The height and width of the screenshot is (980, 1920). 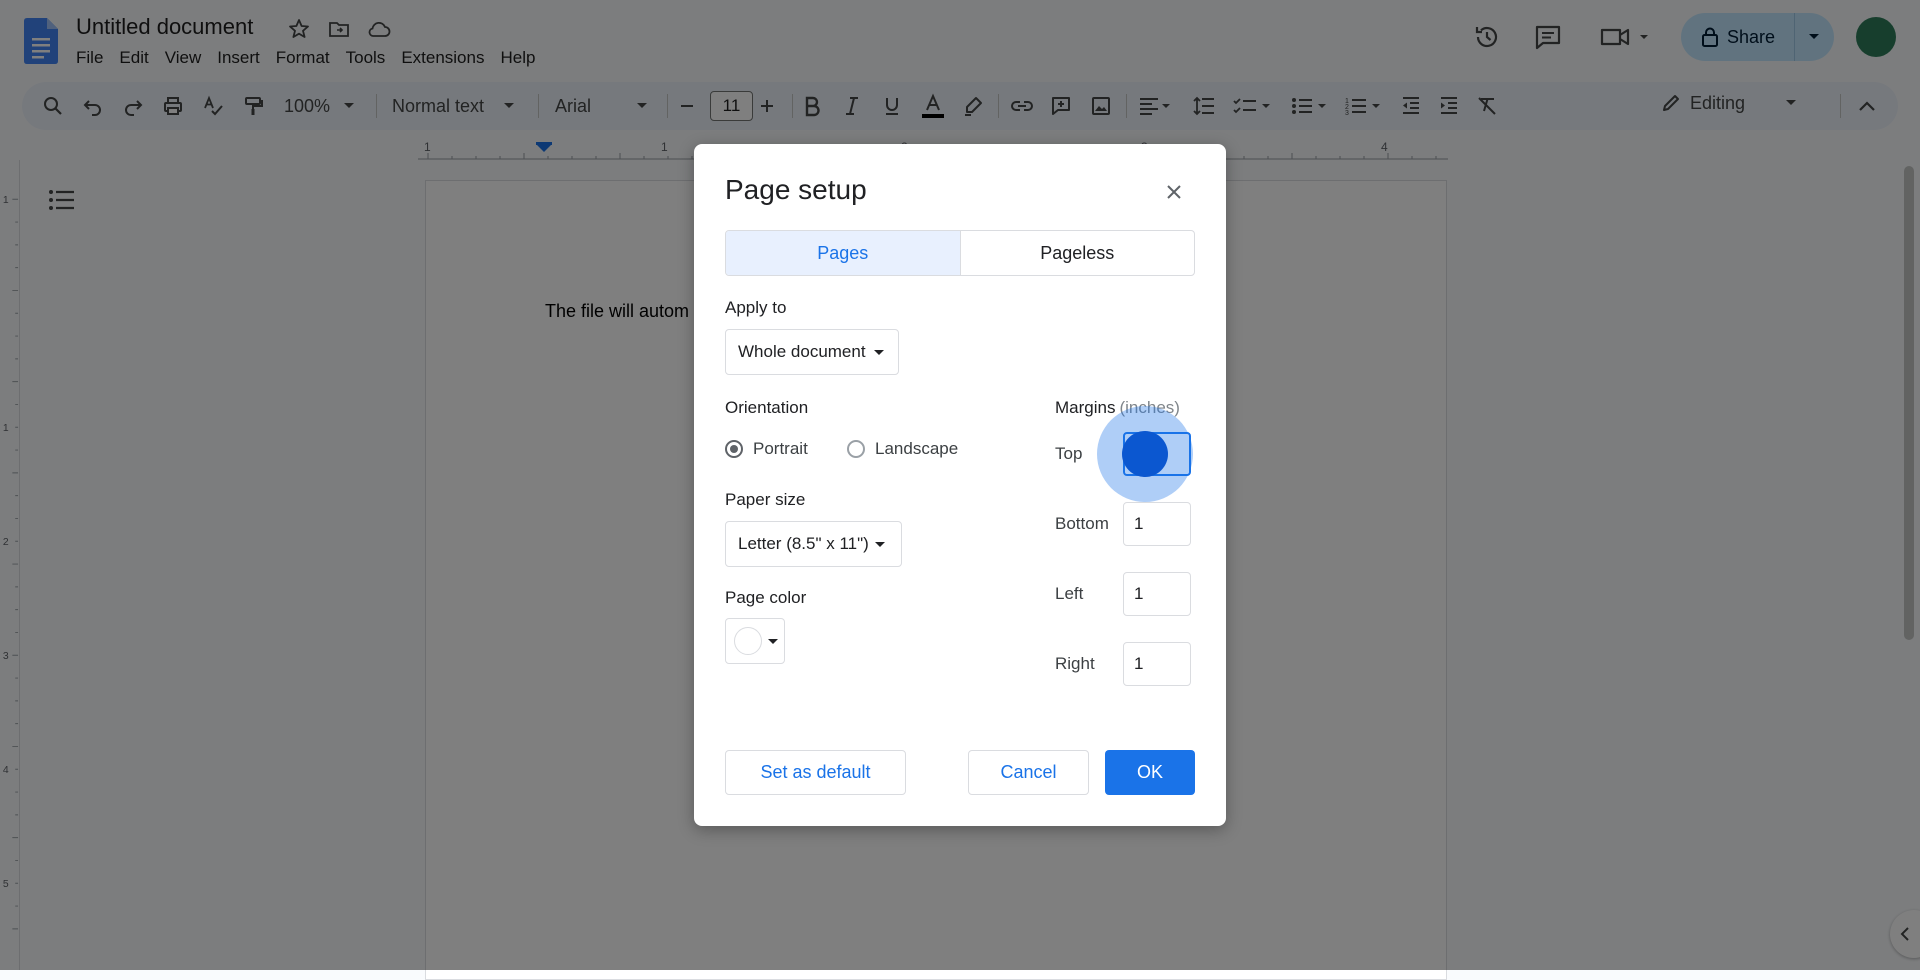 I want to click on margin-left-label: Left, so click(x=1069, y=593).